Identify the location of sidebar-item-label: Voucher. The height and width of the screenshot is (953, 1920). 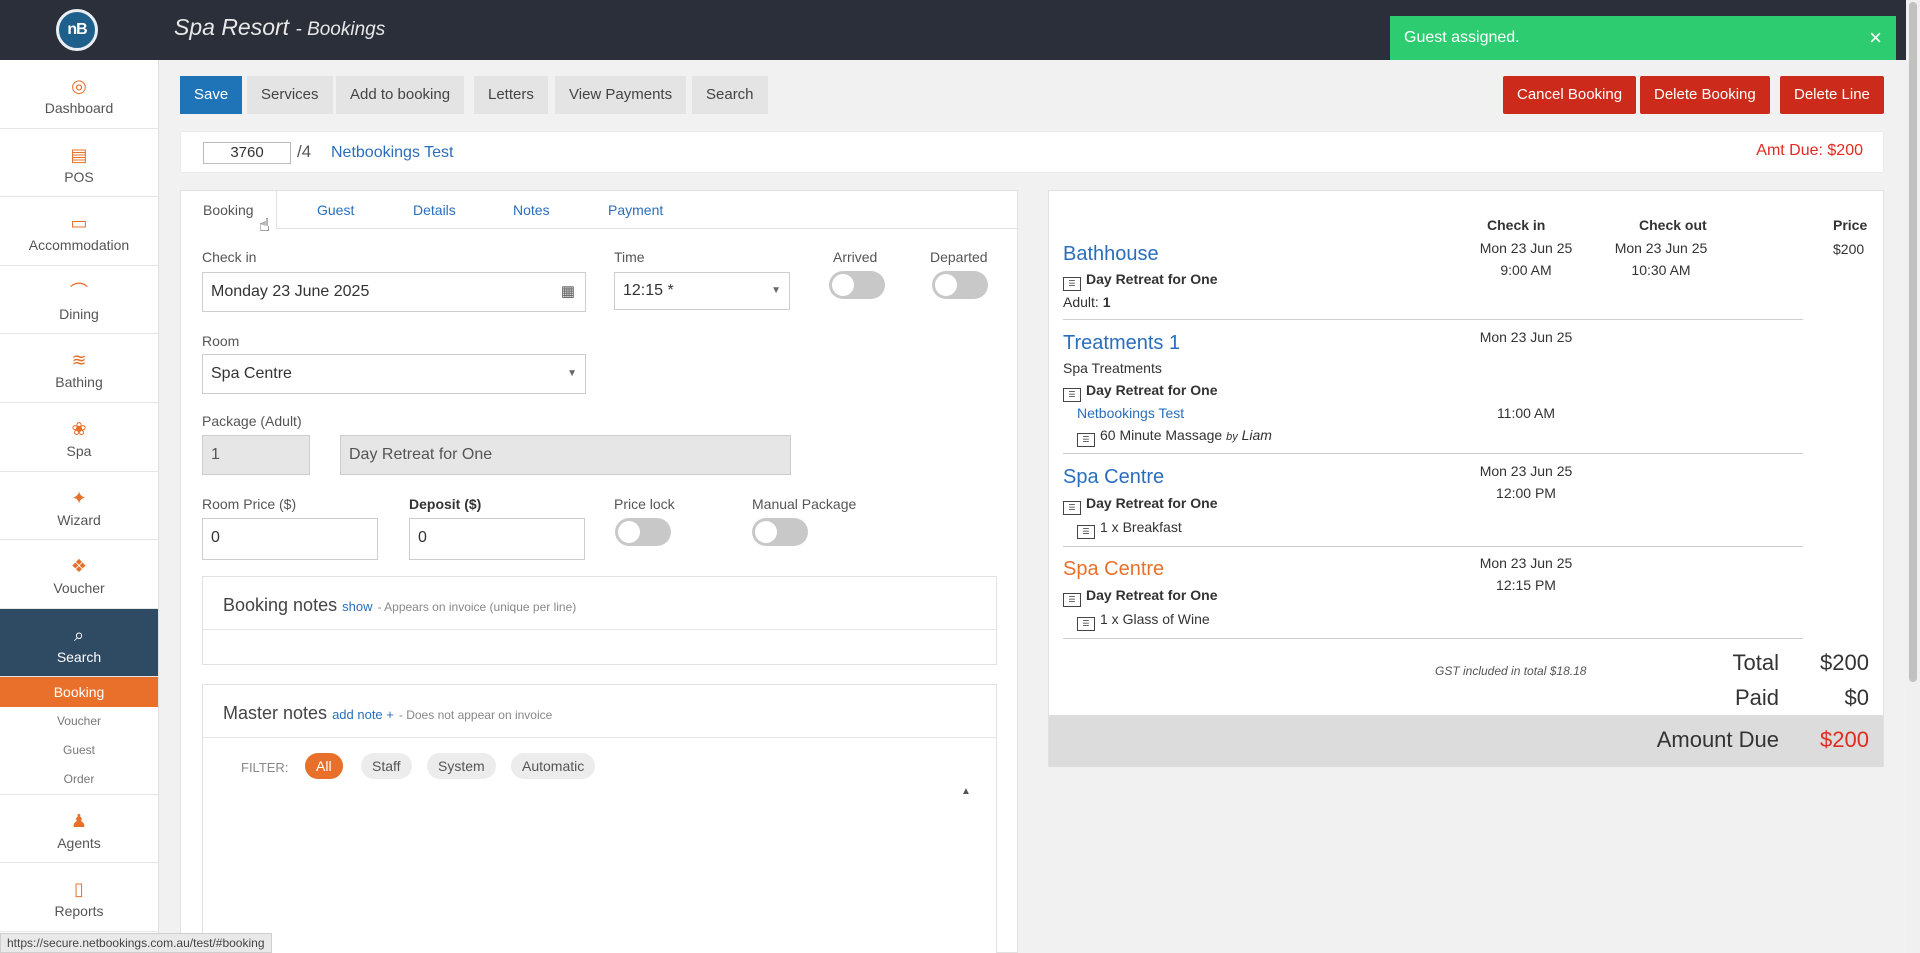
(79, 588).